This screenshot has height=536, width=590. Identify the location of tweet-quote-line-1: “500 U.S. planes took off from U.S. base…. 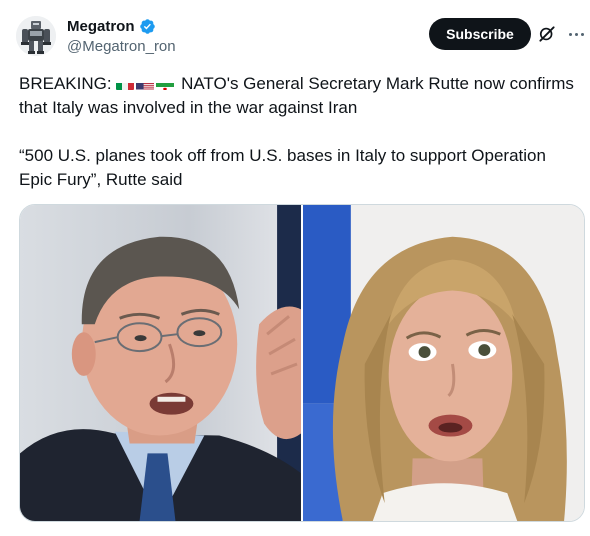
(282, 155).